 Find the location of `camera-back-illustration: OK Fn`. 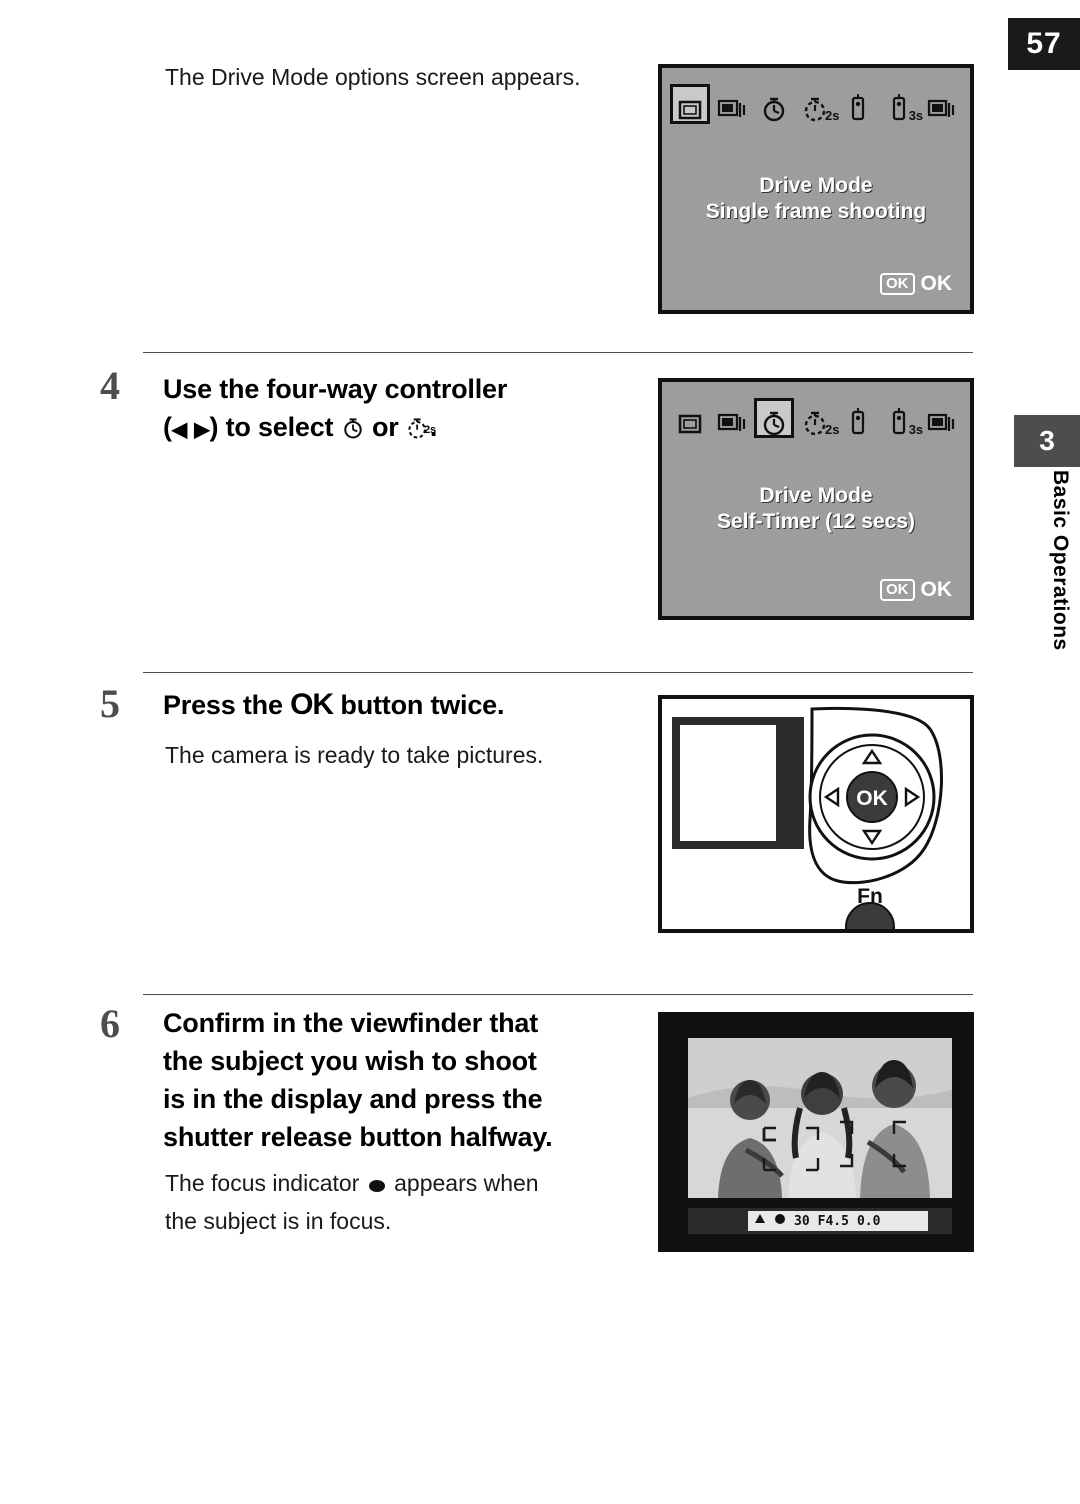

camera-back-illustration: OK Fn is located at coordinates (816, 814).